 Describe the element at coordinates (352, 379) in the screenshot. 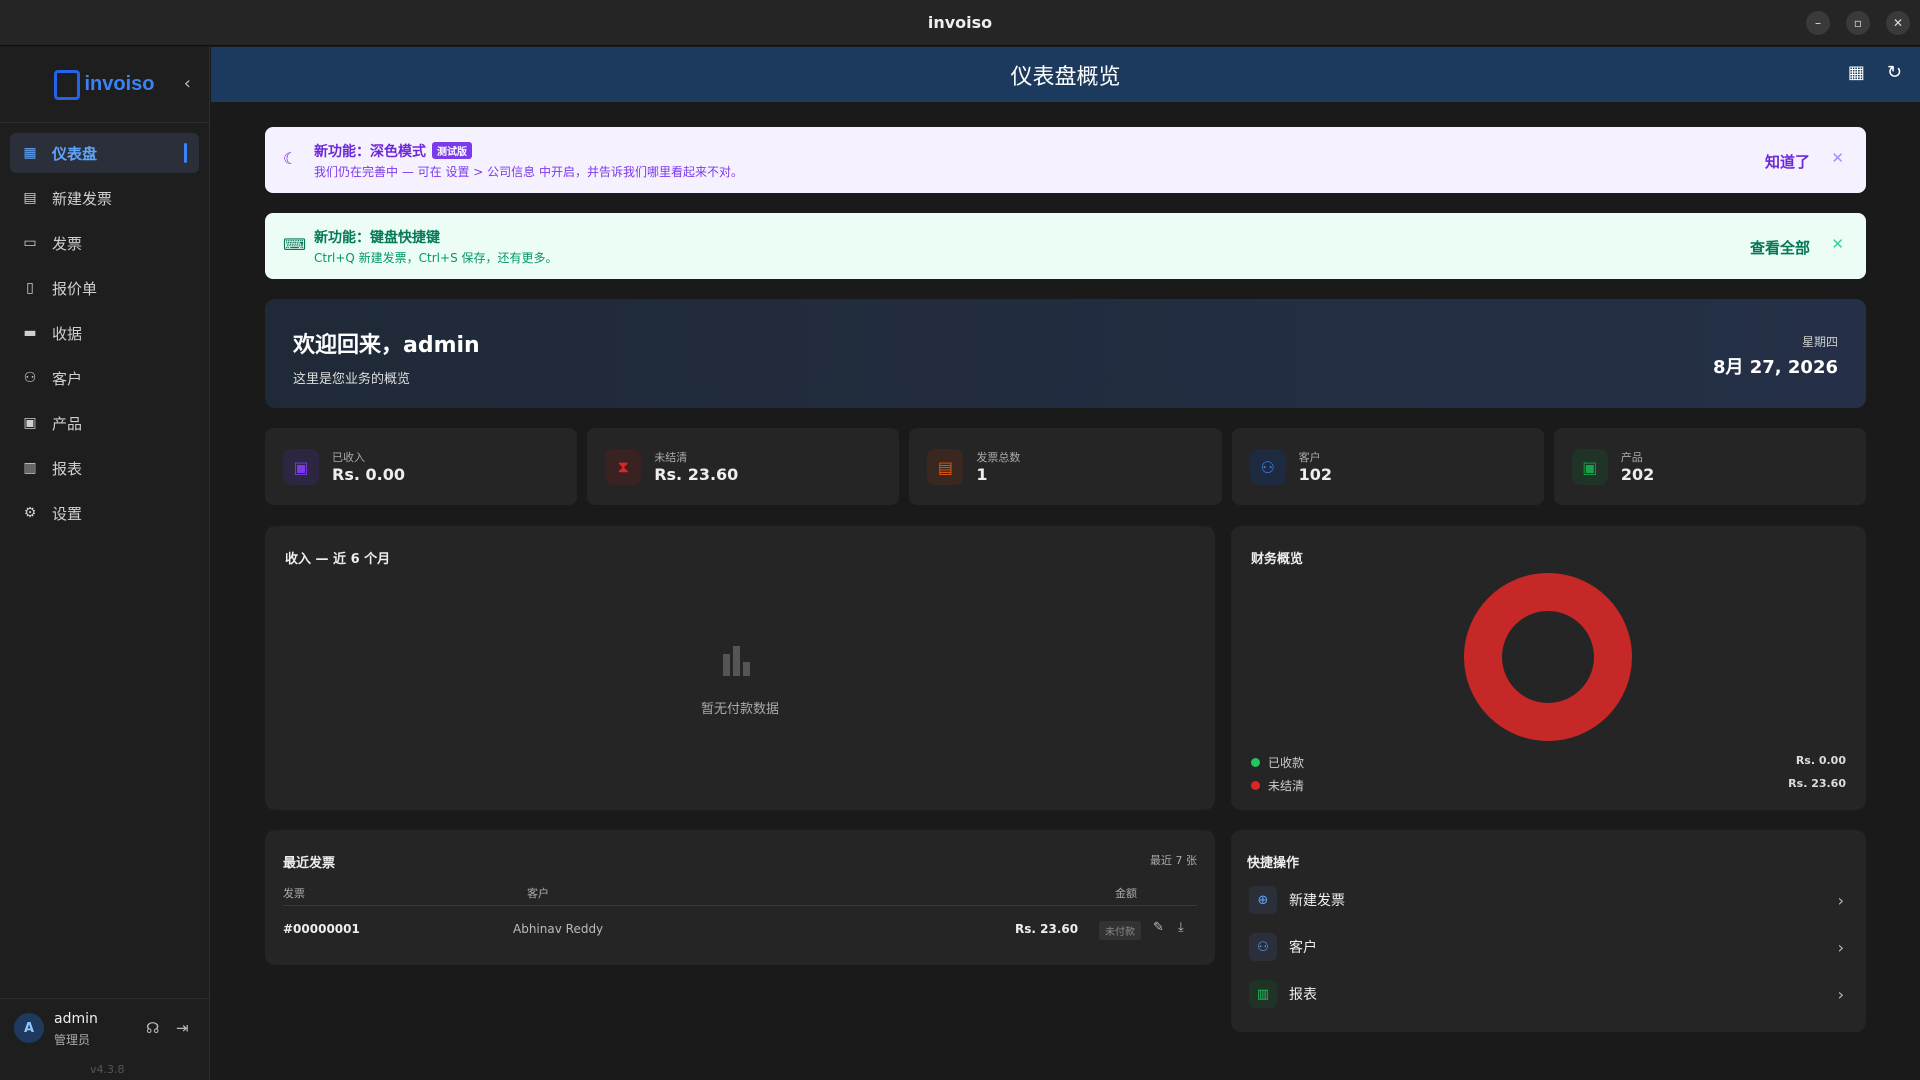

I see `welcome-subtitle: 这里是您业务的概览` at that location.